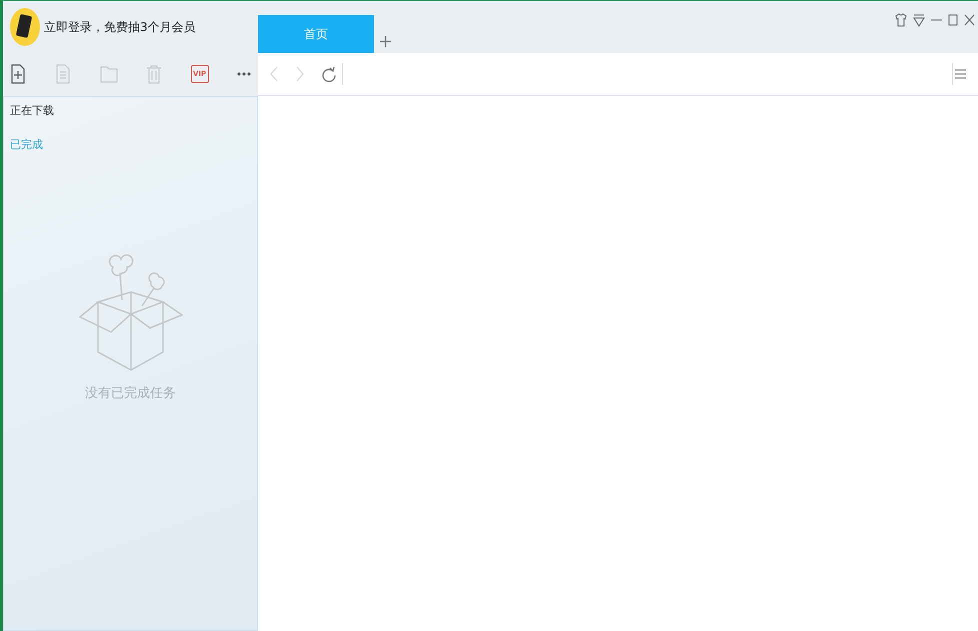 This screenshot has width=978, height=631. I want to click on sidebar-item: 已完成, so click(26, 145).